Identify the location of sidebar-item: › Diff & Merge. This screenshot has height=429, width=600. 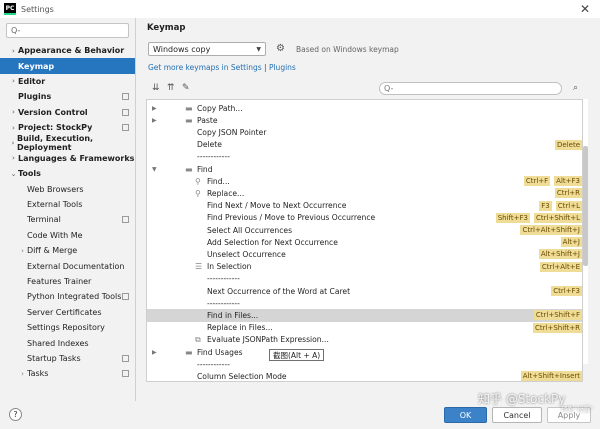
(67, 250).